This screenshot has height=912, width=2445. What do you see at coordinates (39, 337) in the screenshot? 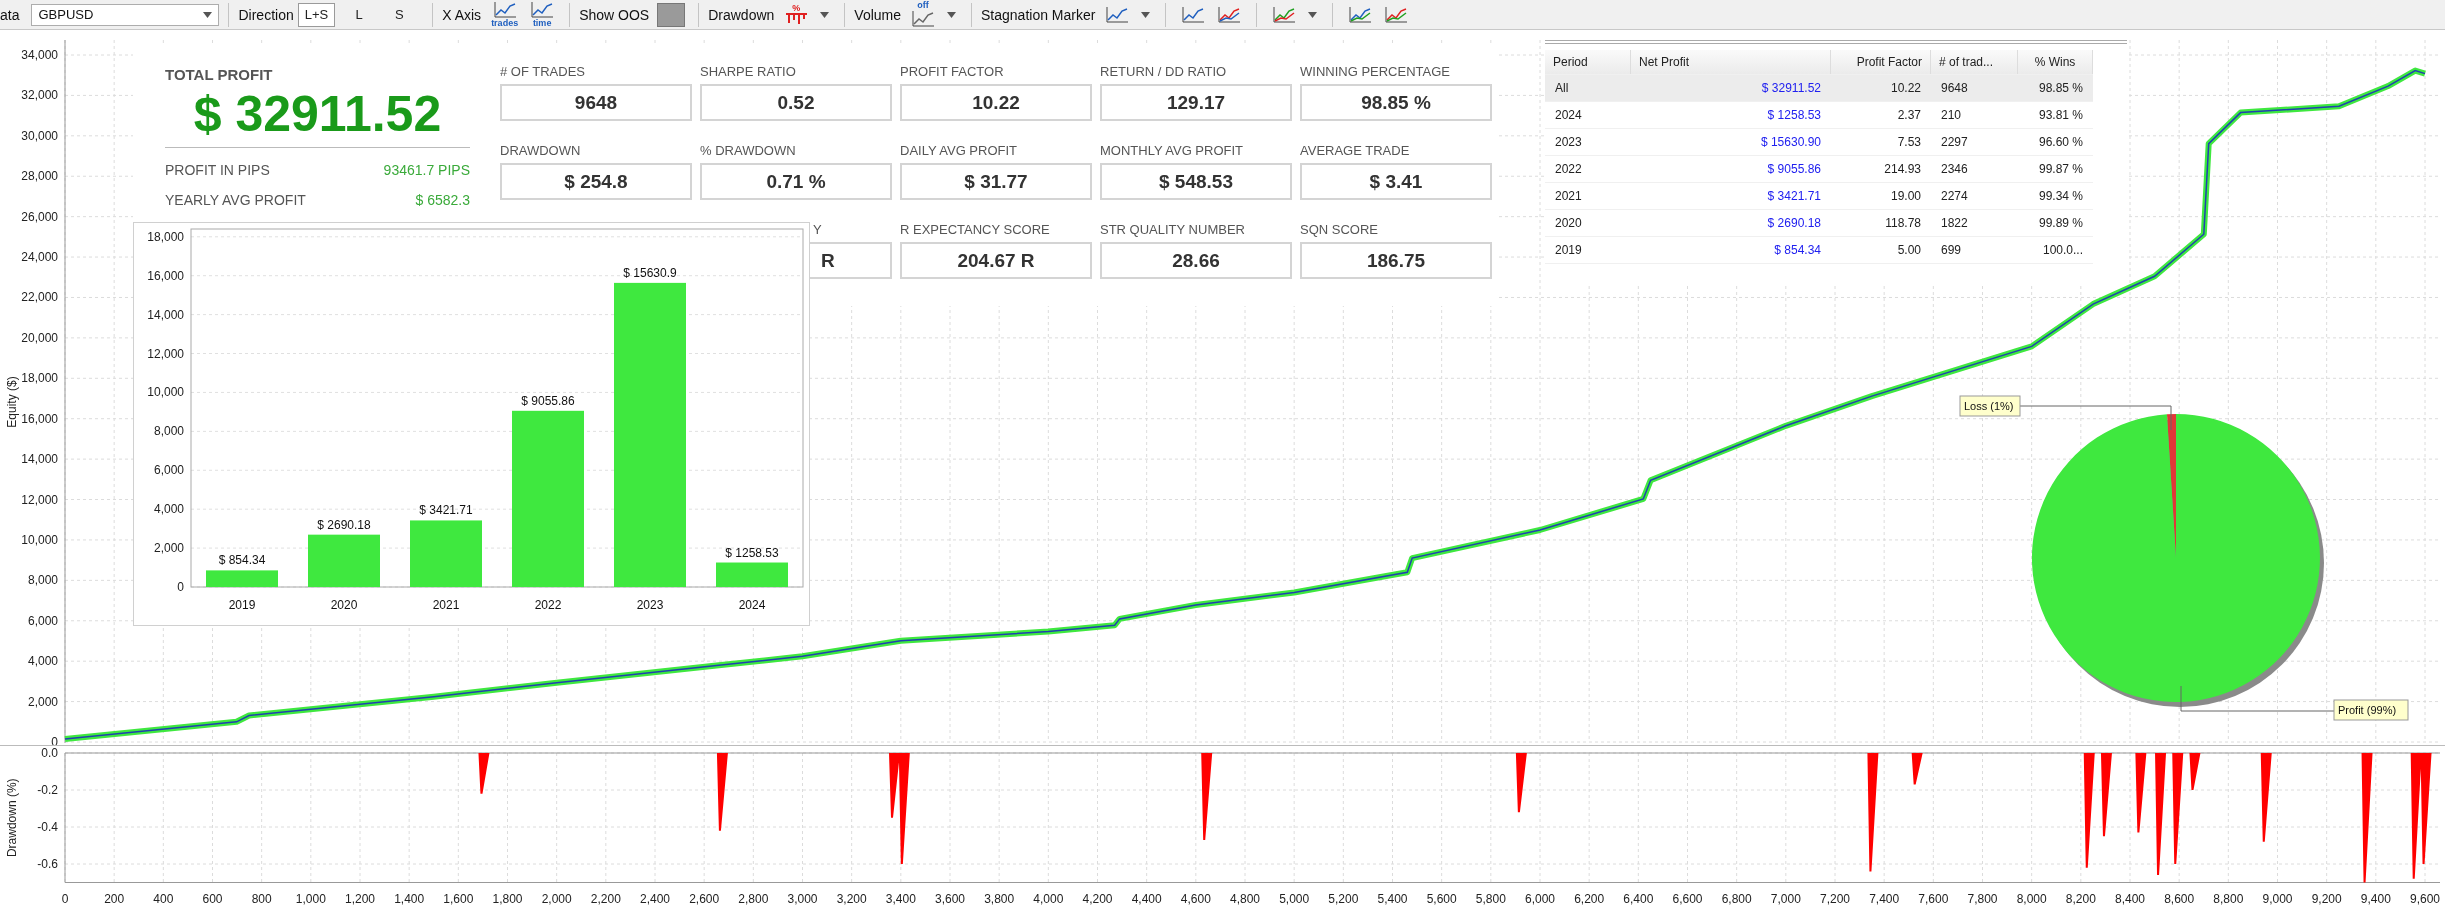
I see `axis-tick-label: 20,000` at bounding box center [39, 337].